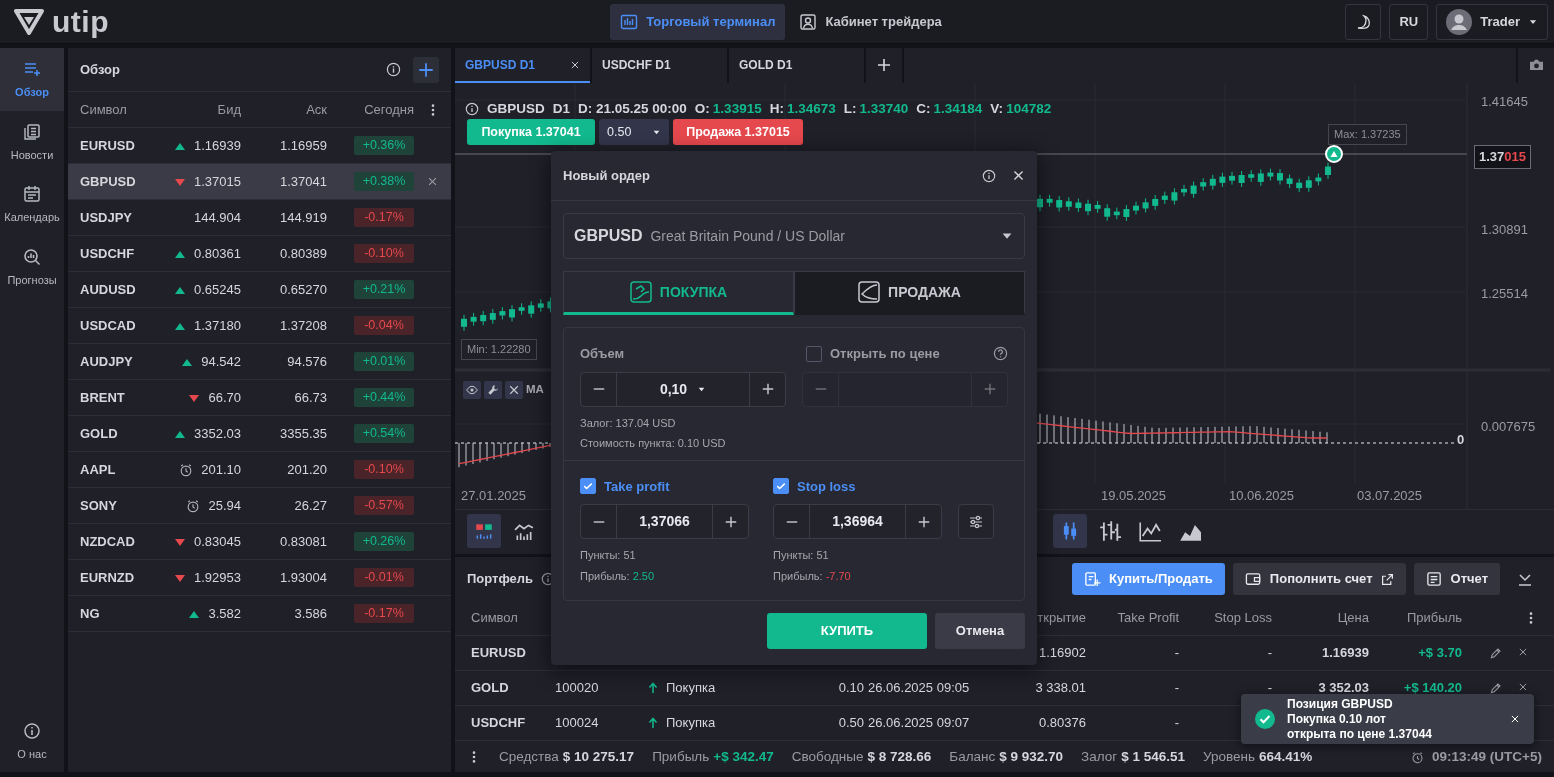 This screenshot has width=1554, height=777. What do you see at coordinates (794, 236) in the screenshot?
I see `symbol-select: GBPUSD Great Britain Pound / US Dollar` at bounding box center [794, 236].